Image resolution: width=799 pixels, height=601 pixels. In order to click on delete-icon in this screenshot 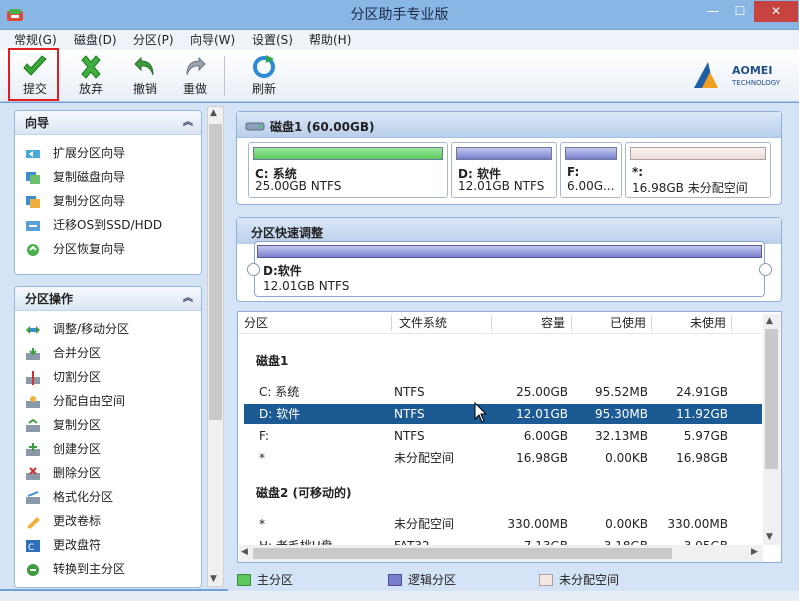, I will do `click(33, 473)`.